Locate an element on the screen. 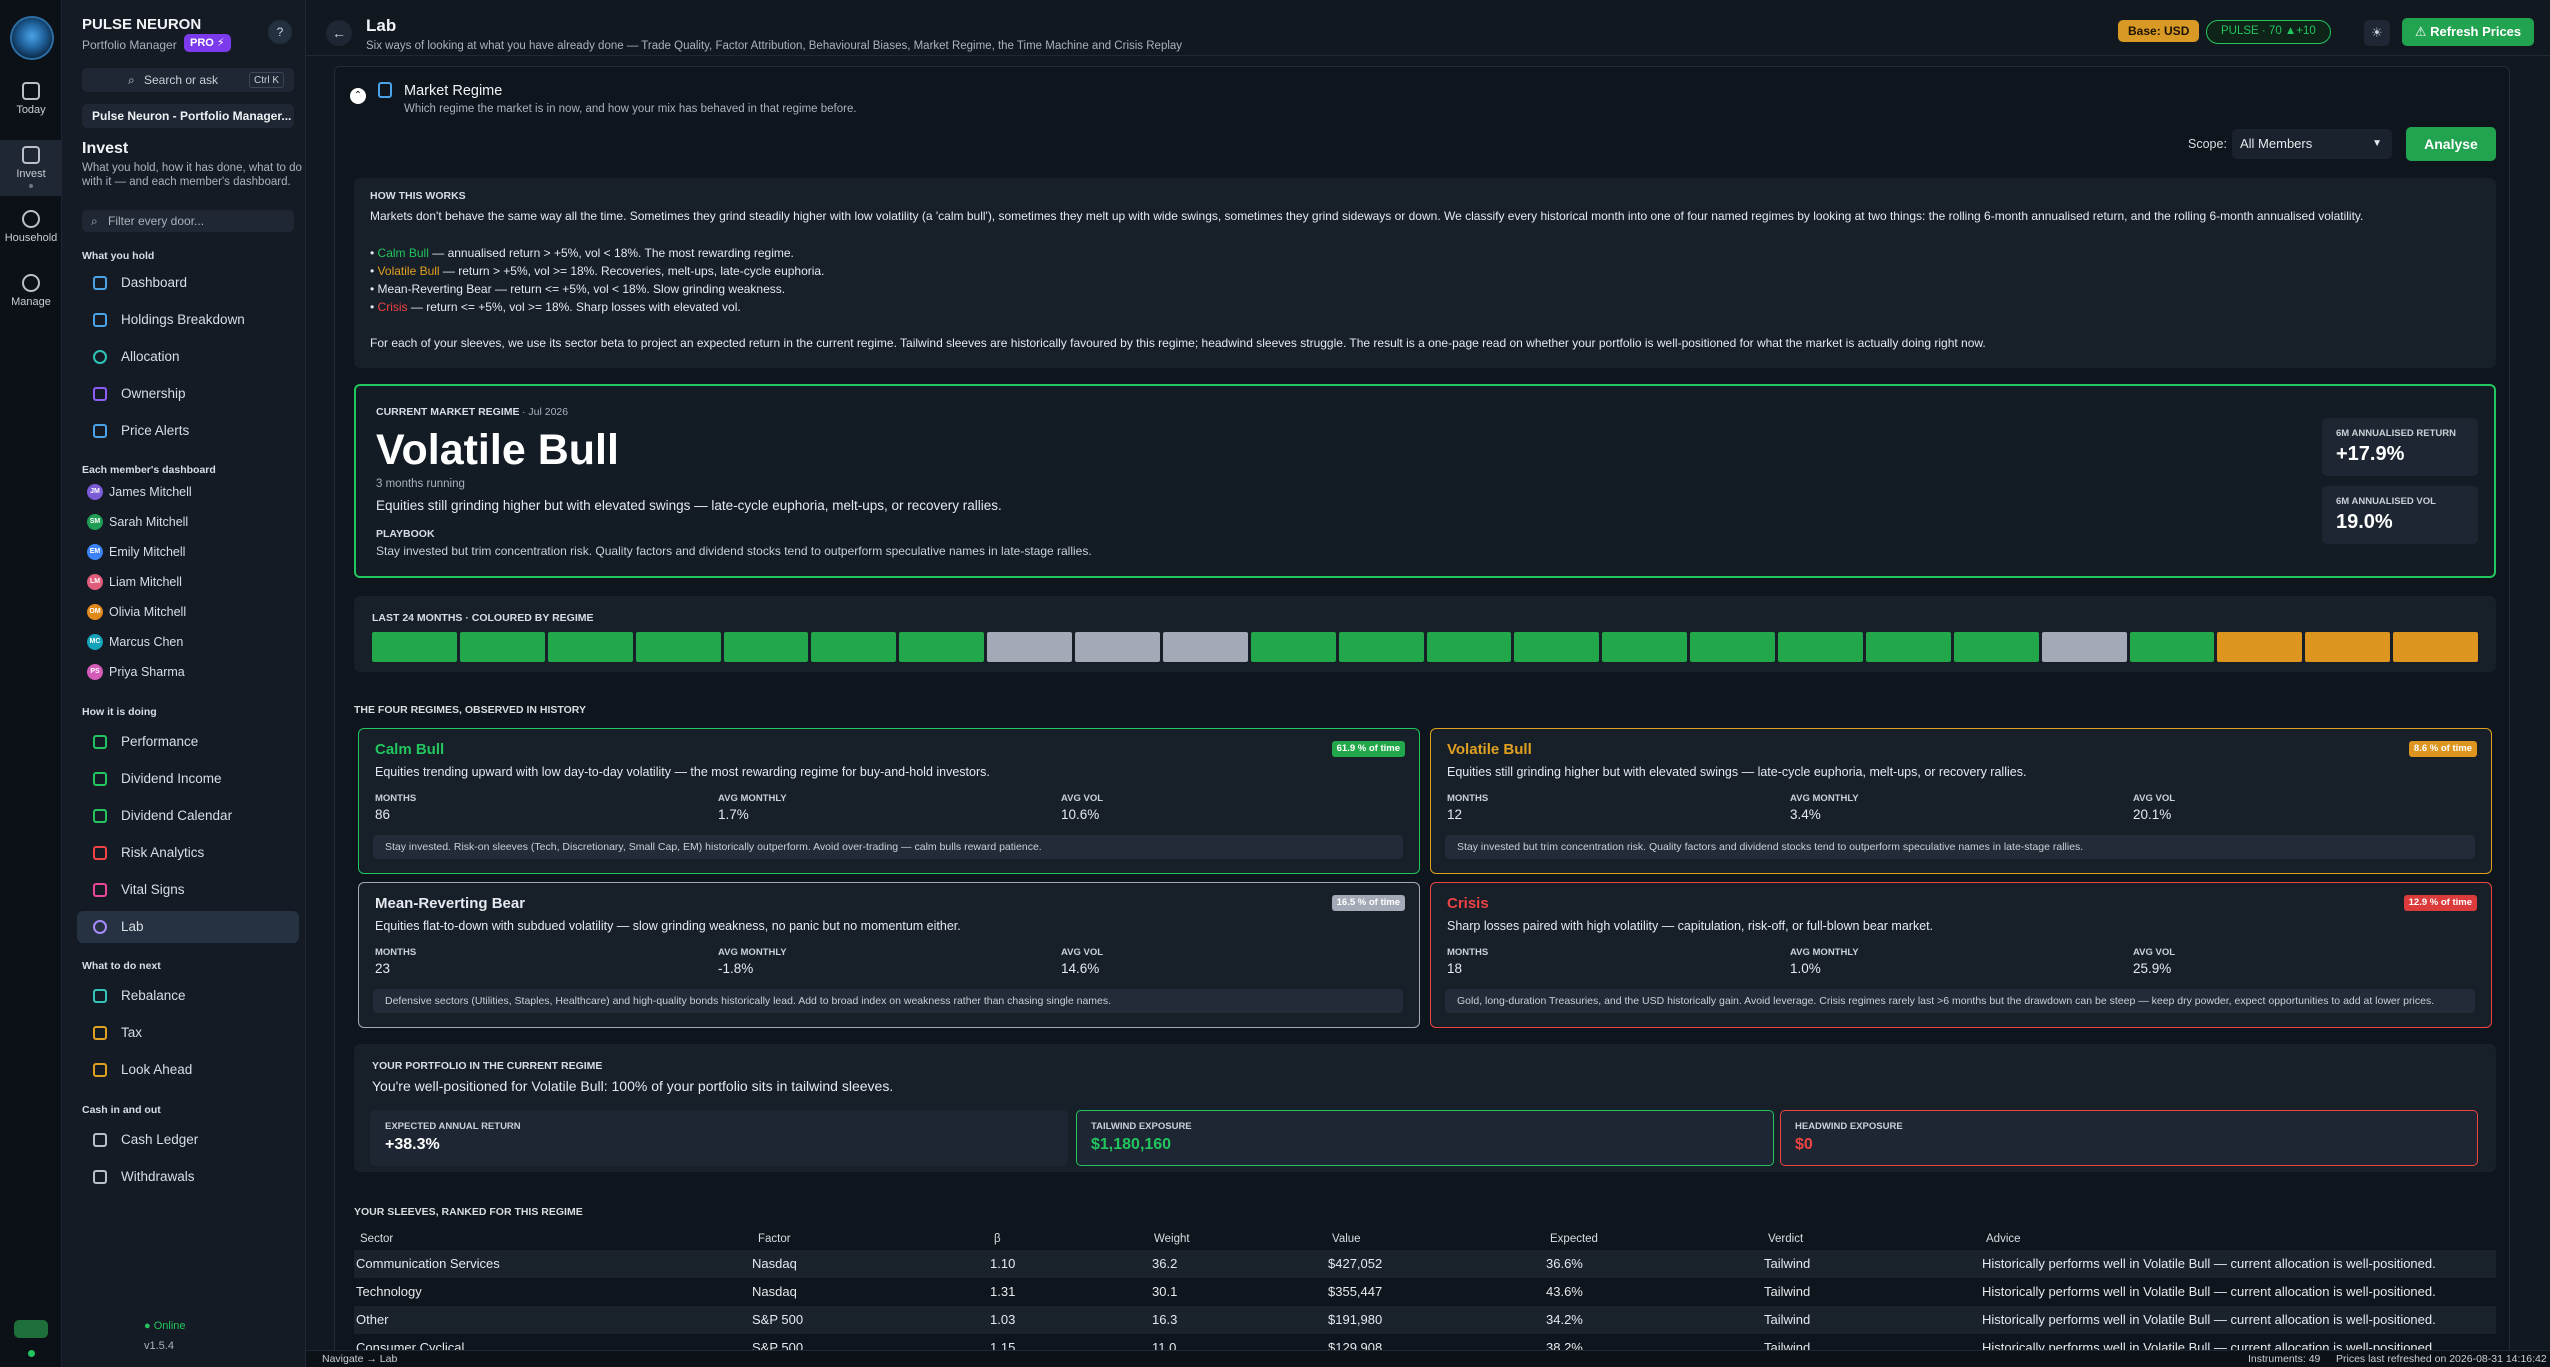  time-share-badge: 12.9 % of time is located at coordinates (2440, 903).